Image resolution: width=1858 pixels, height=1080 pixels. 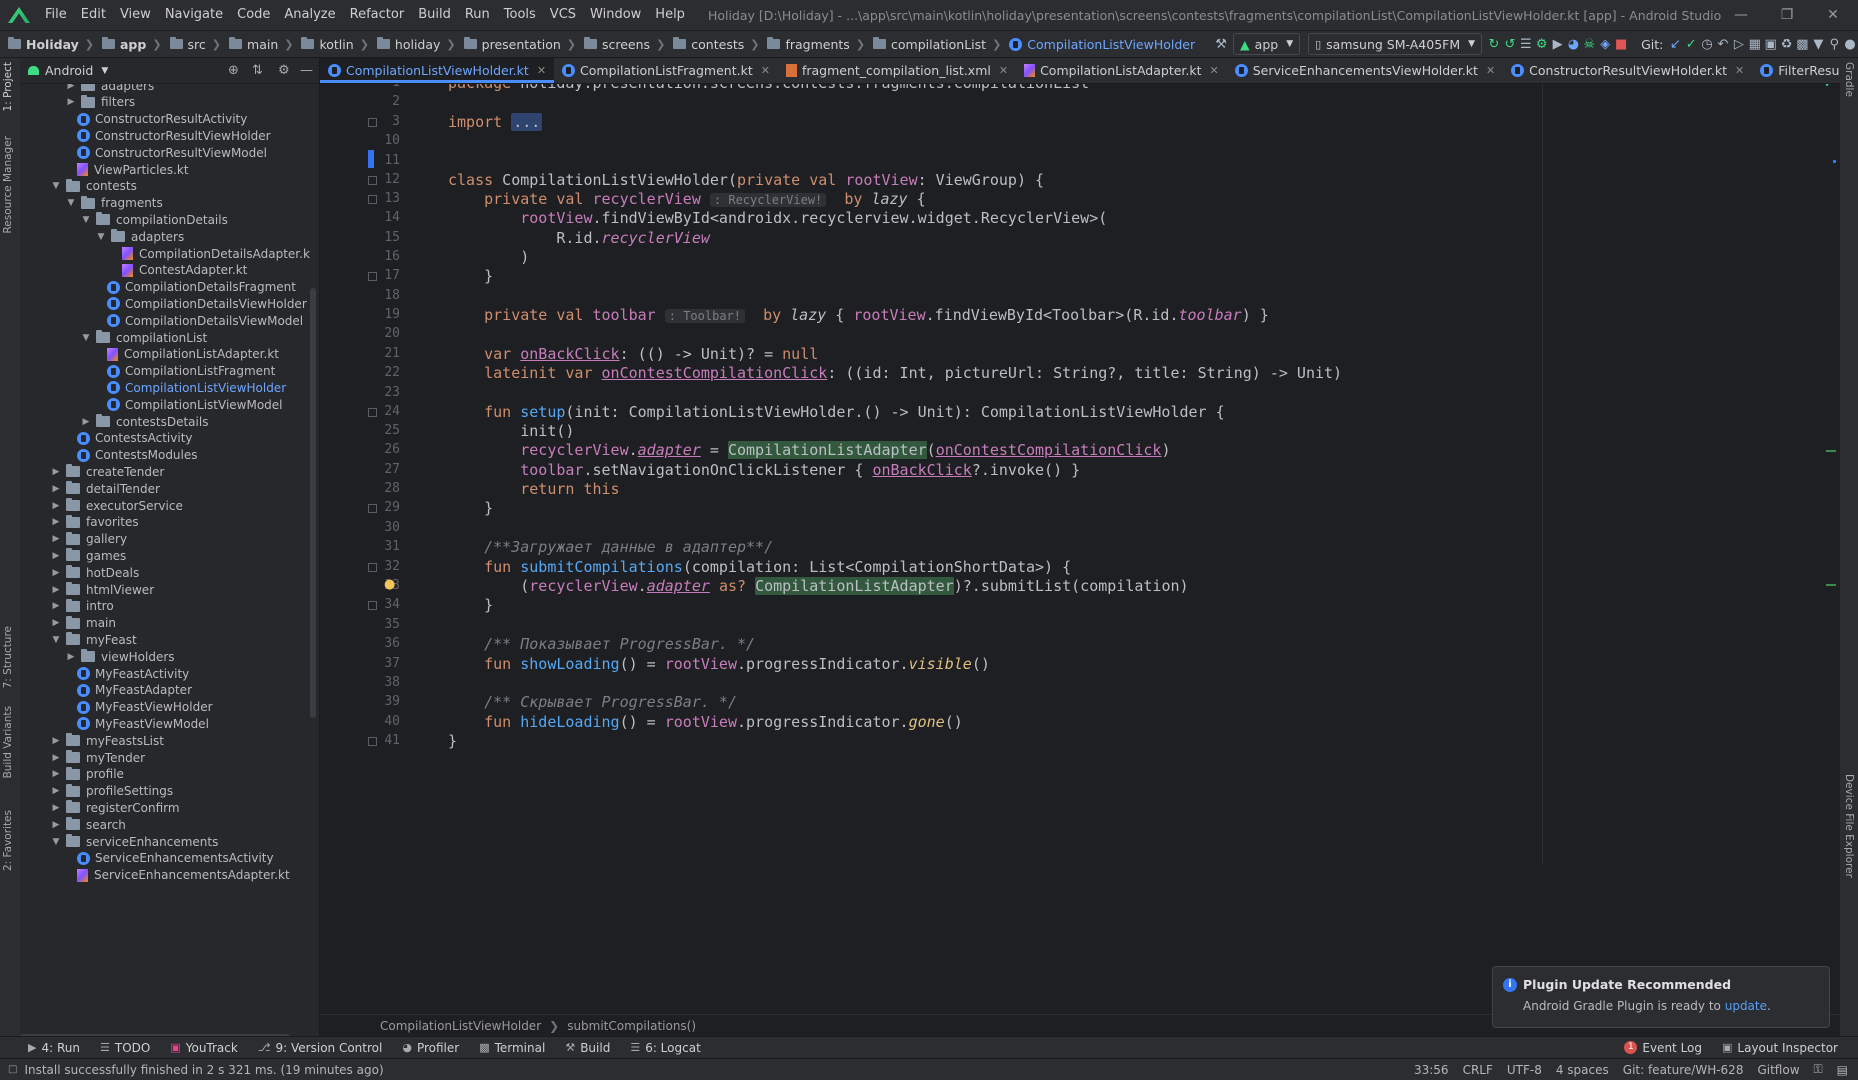 What do you see at coordinates (12, 1069) in the screenshot?
I see `status-window-icon: □` at bounding box center [12, 1069].